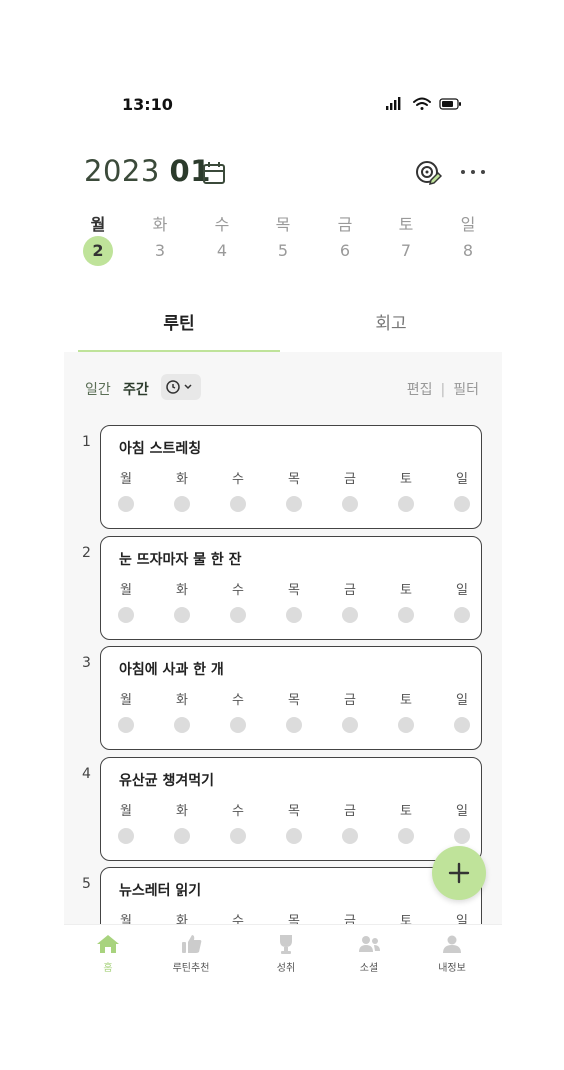  I want to click on week-strip: 월2 화3 수4 목5 금6 토7 일8, so click(282, 240).